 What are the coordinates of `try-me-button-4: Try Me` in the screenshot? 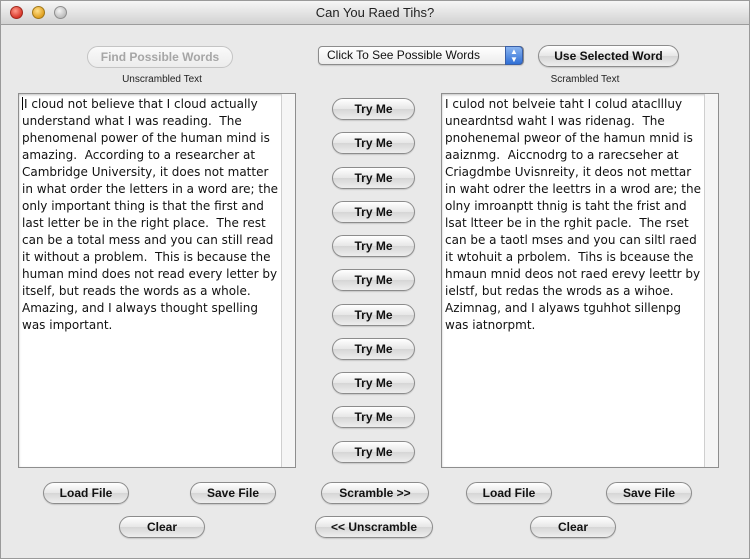 It's located at (373, 212).